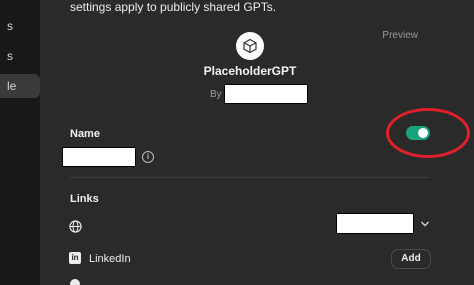  What do you see at coordinates (99, 157) in the screenshot?
I see `redacted-name` at bounding box center [99, 157].